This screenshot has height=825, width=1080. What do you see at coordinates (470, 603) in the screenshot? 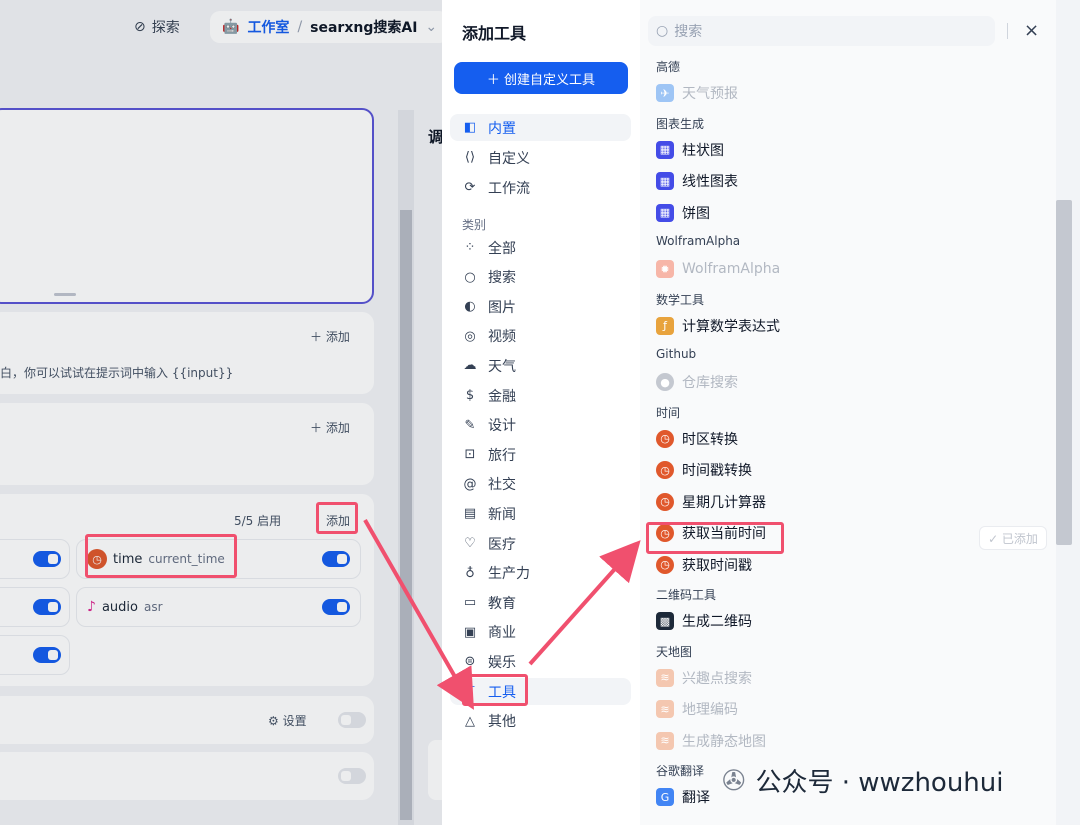
I see `category-icon: ▭` at bounding box center [470, 603].